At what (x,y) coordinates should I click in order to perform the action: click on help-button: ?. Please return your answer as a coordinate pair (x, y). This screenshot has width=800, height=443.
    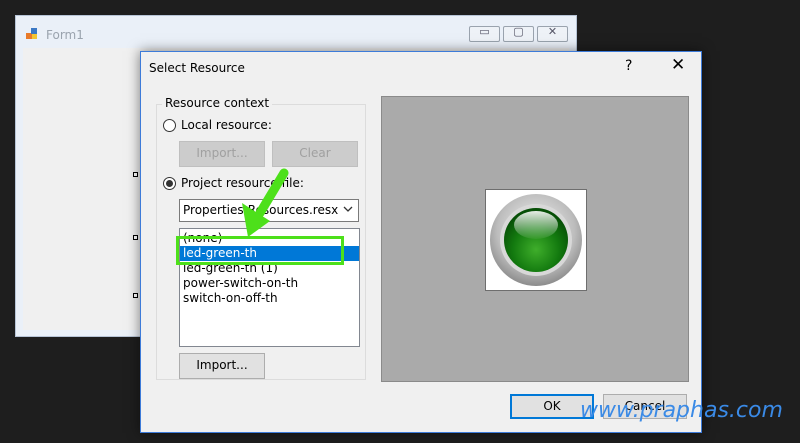
    Looking at the image, I should click on (628, 66).